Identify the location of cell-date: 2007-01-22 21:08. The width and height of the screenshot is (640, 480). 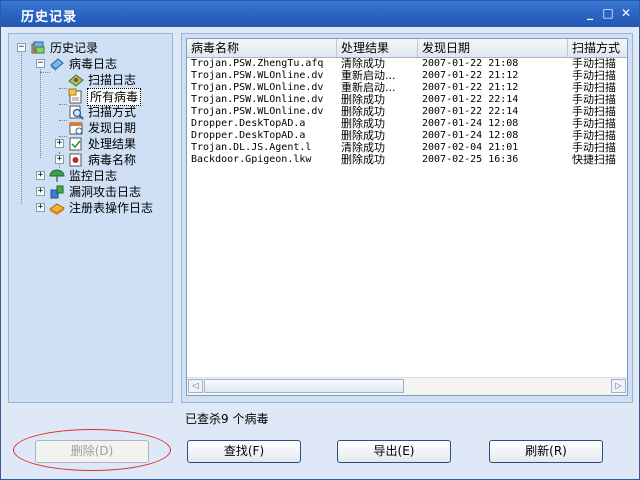
(470, 63).